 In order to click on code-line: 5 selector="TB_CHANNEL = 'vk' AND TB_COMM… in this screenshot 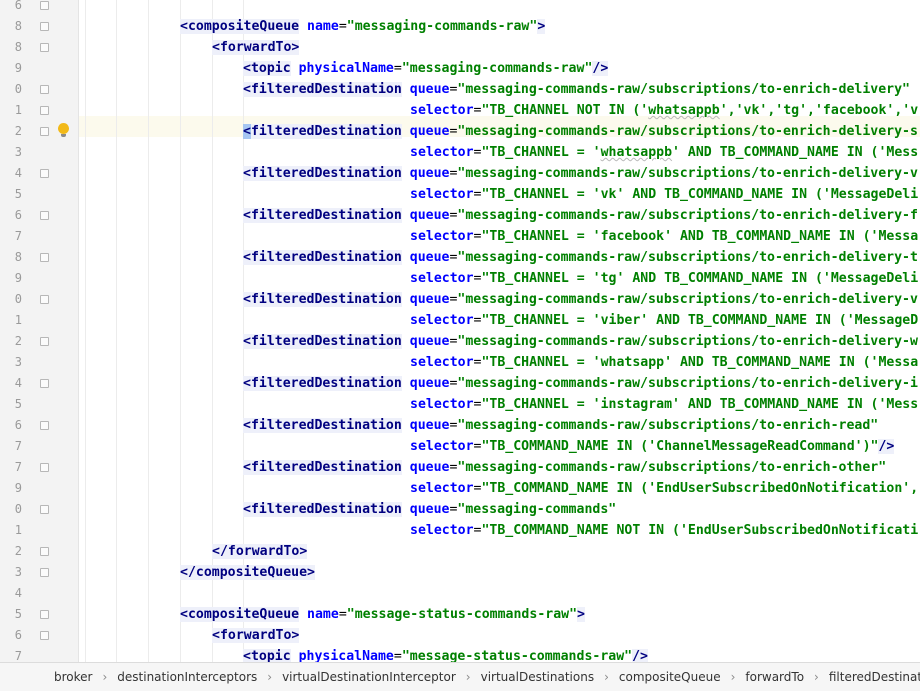, I will do `click(460, 194)`.